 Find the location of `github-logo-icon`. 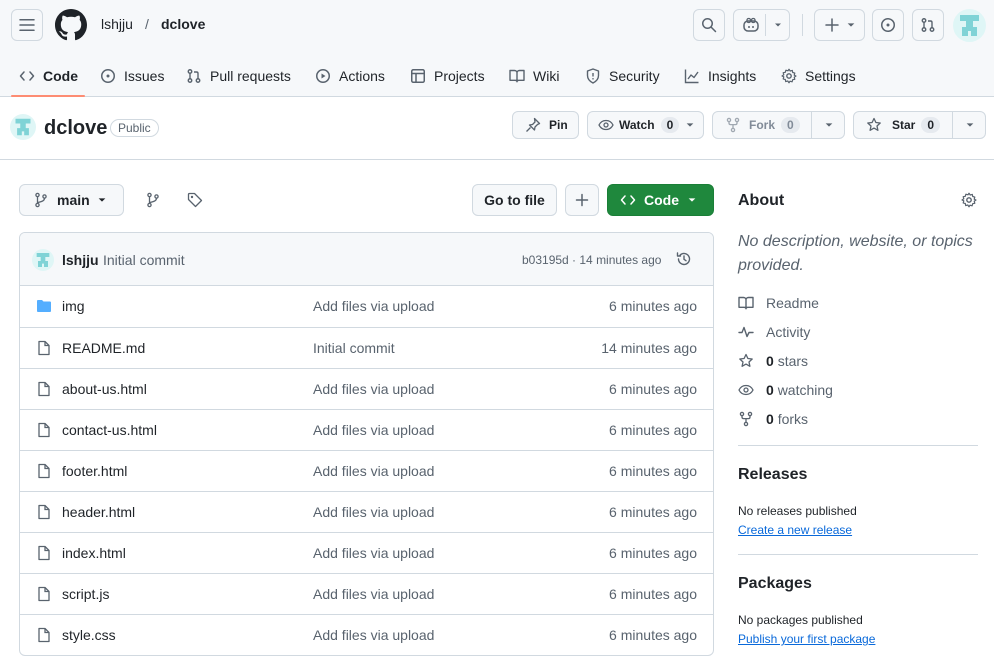

github-logo-icon is located at coordinates (71, 25).